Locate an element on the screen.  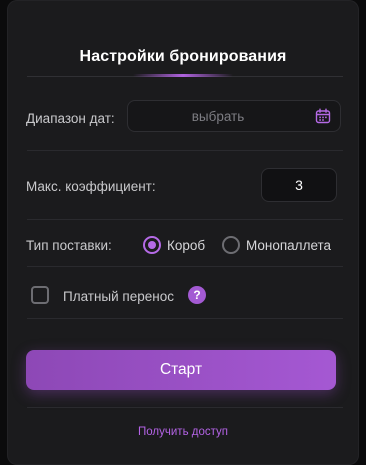
date-range-label: Диапазон дат: is located at coordinates (70, 118).